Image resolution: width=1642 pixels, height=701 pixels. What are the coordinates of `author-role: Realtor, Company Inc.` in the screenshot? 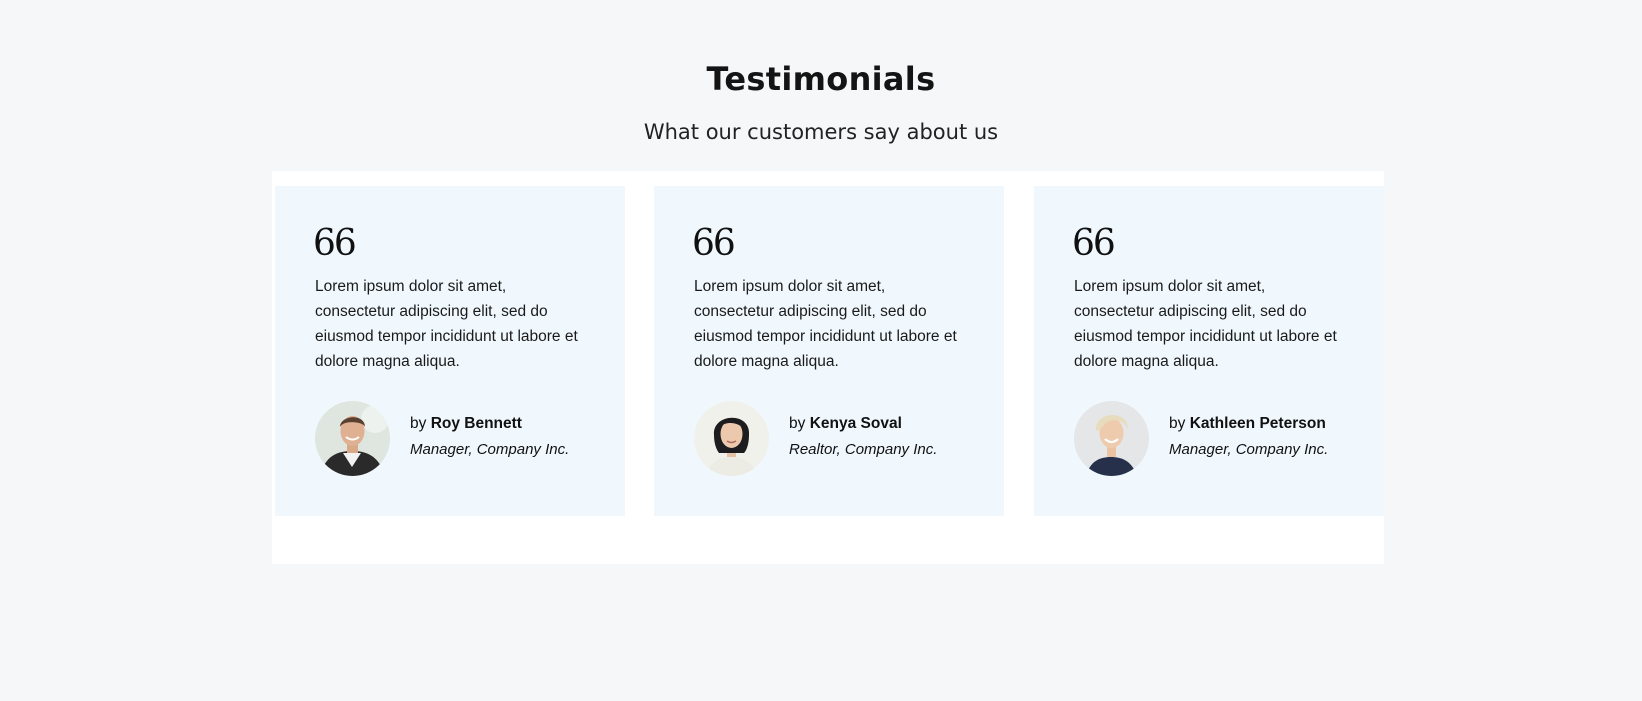 It's located at (863, 449).